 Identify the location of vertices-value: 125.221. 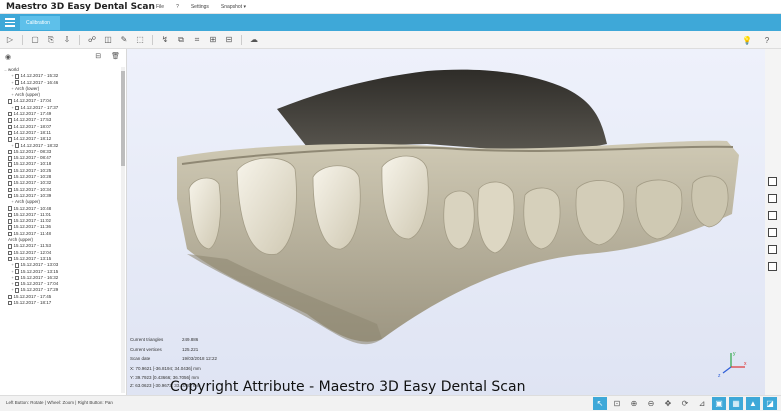
(190, 349).